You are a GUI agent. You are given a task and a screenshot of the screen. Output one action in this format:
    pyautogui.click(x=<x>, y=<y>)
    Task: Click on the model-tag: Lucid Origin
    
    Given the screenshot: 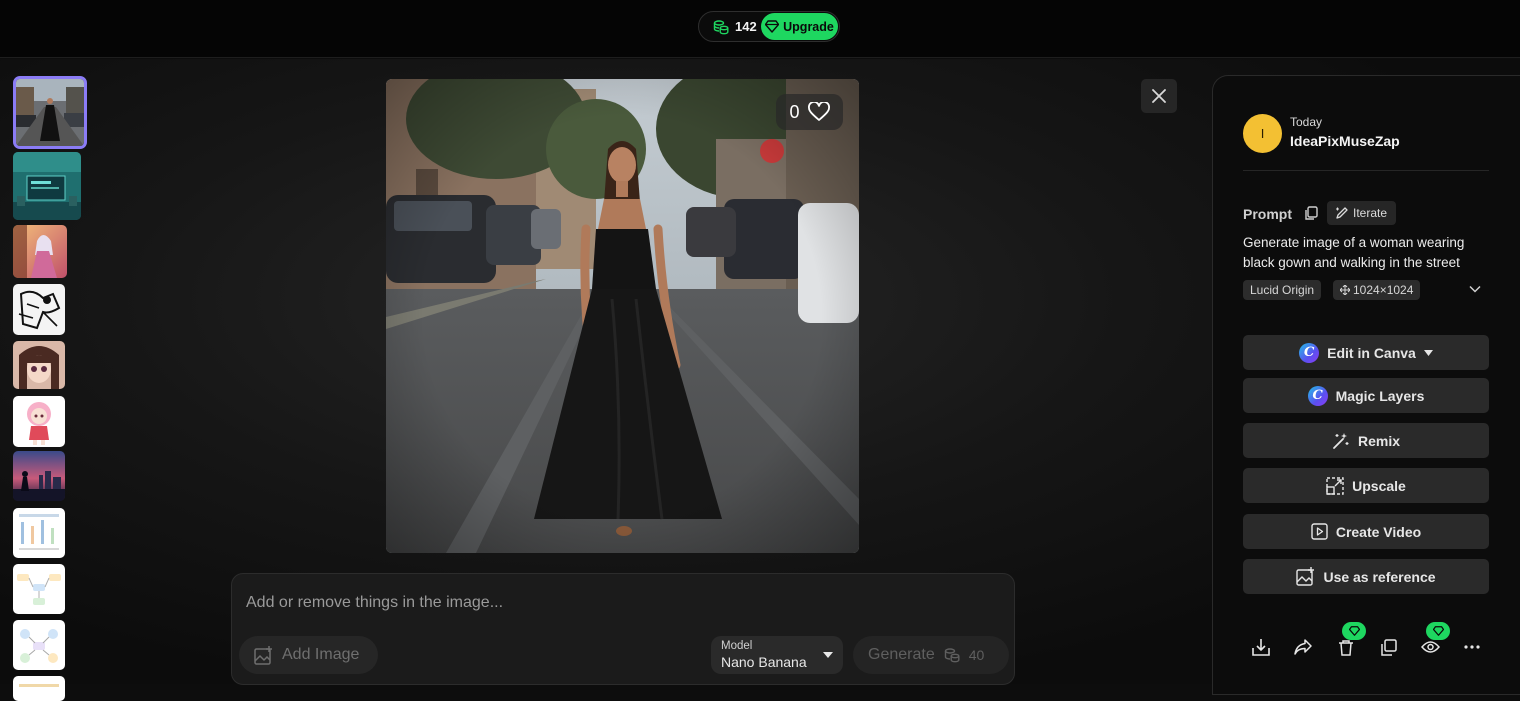 What is the action you would take?
    pyautogui.click(x=1282, y=290)
    